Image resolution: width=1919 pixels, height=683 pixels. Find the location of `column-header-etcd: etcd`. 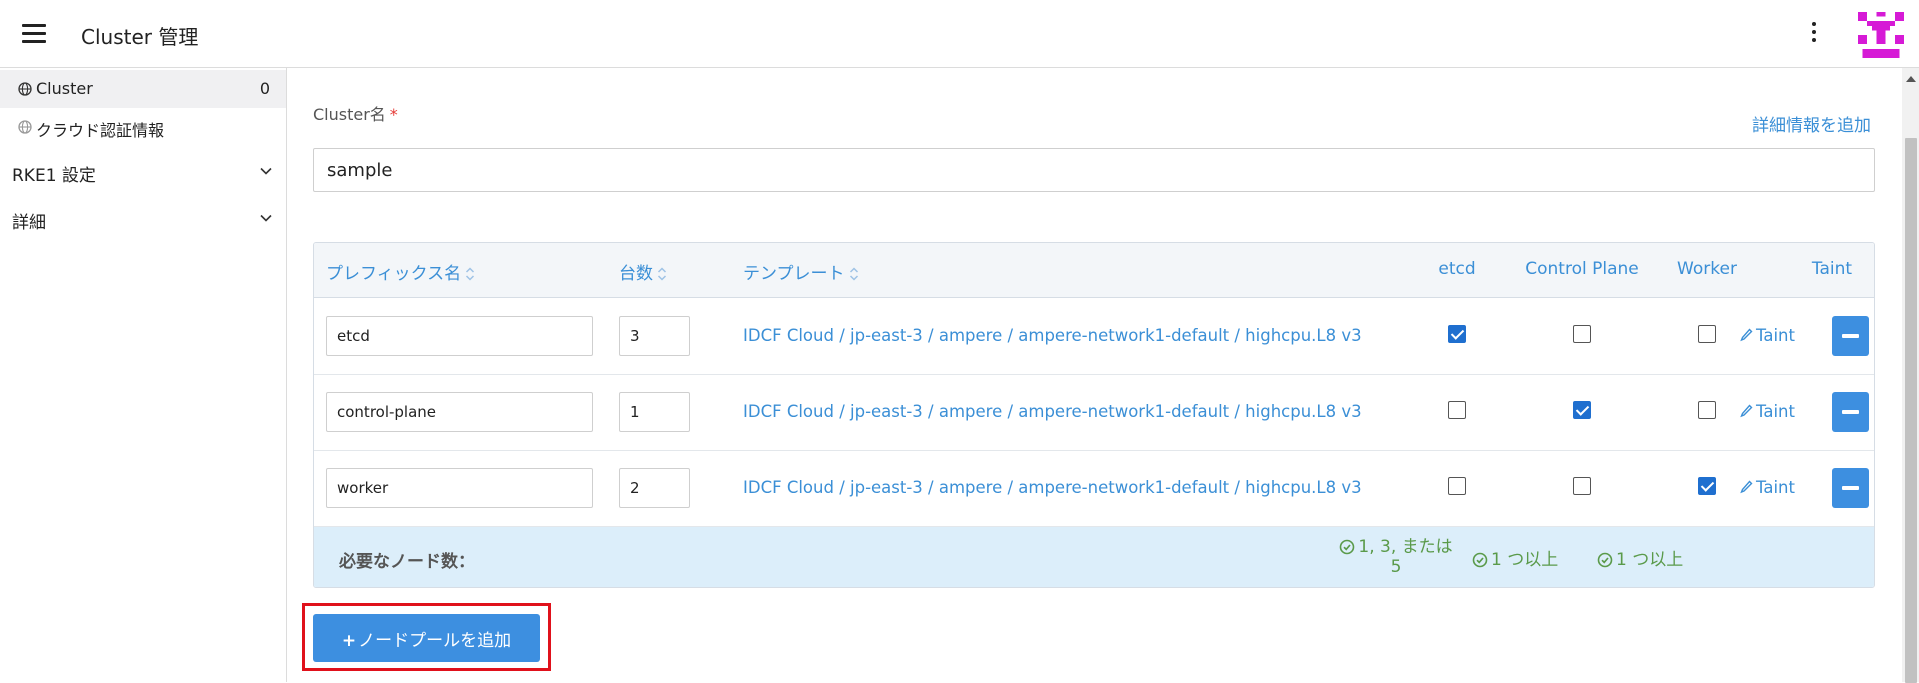

column-header-etcd: etcd is located at coordinates (1457, 269).